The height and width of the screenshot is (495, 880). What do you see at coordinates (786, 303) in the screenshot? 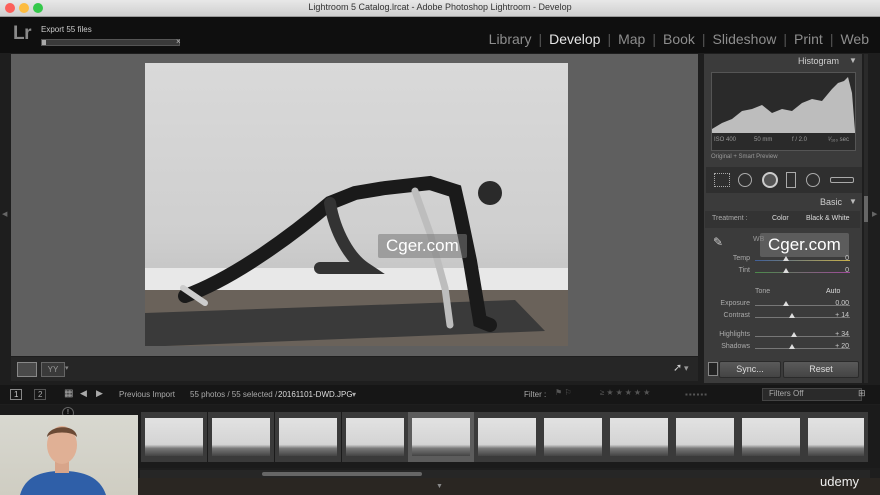
I see `exposure-slider-thumb` at bounding box center [786, 303].